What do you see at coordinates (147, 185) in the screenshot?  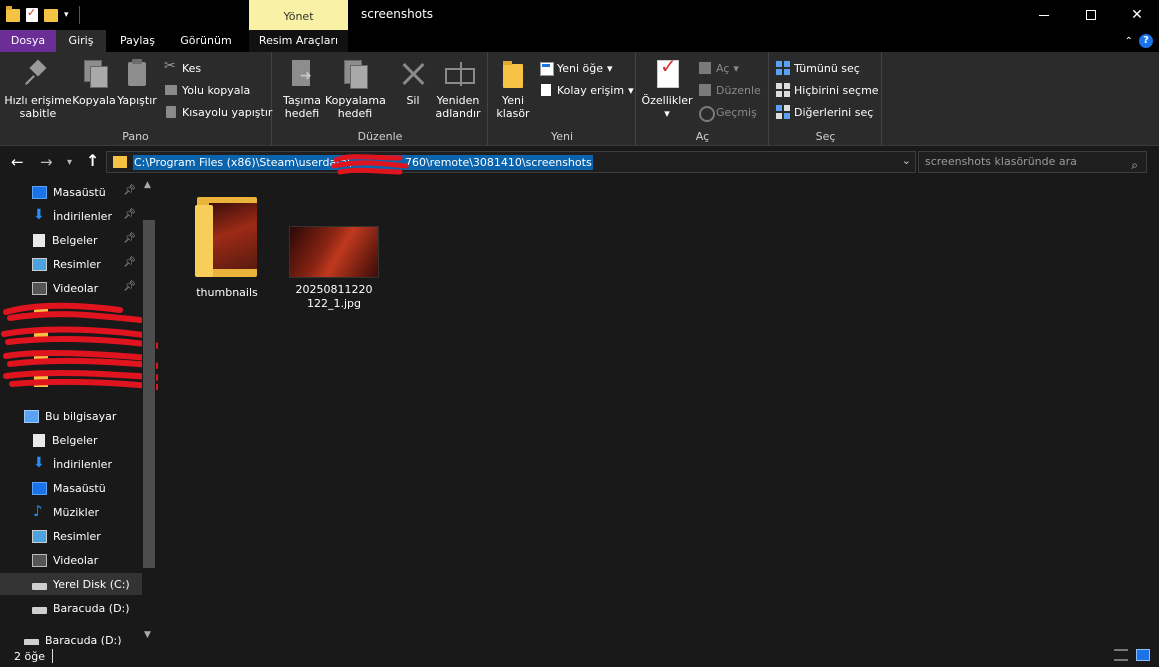 I see `scroll-up-icon: ▲` at bounding box center [147, 185].